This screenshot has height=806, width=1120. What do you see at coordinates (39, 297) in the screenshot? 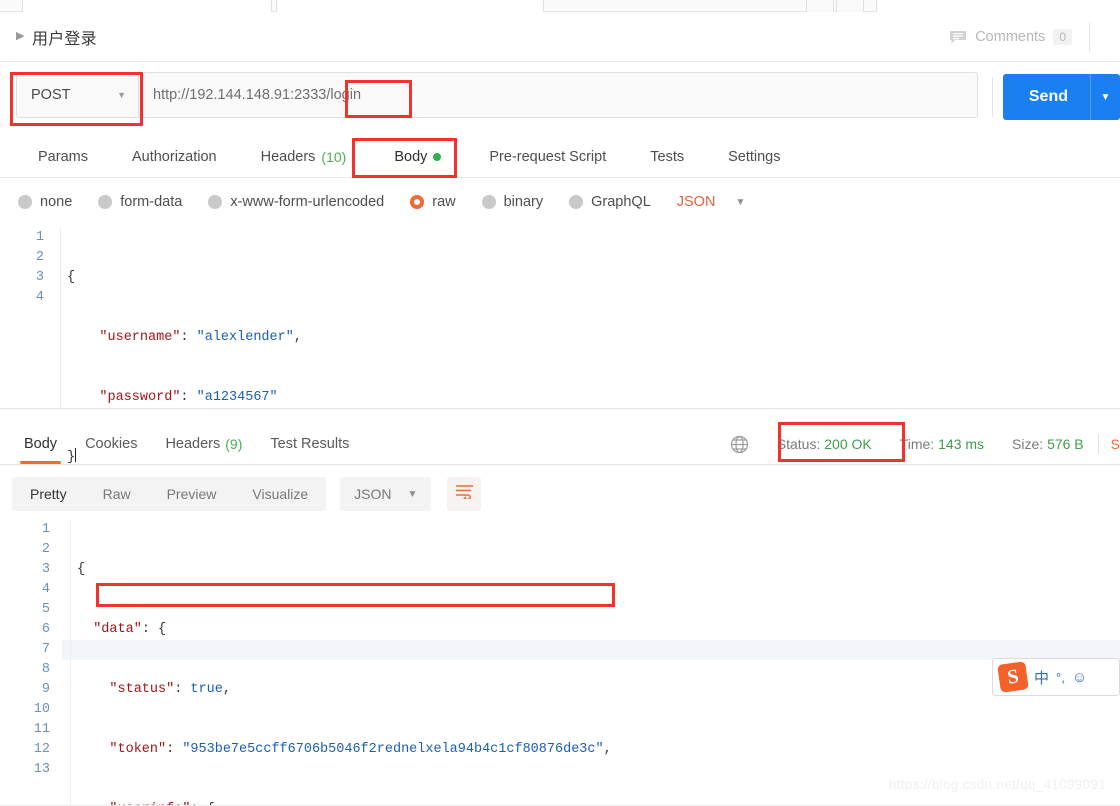
I see `line-number: 4` at bounding box center [39, 297].